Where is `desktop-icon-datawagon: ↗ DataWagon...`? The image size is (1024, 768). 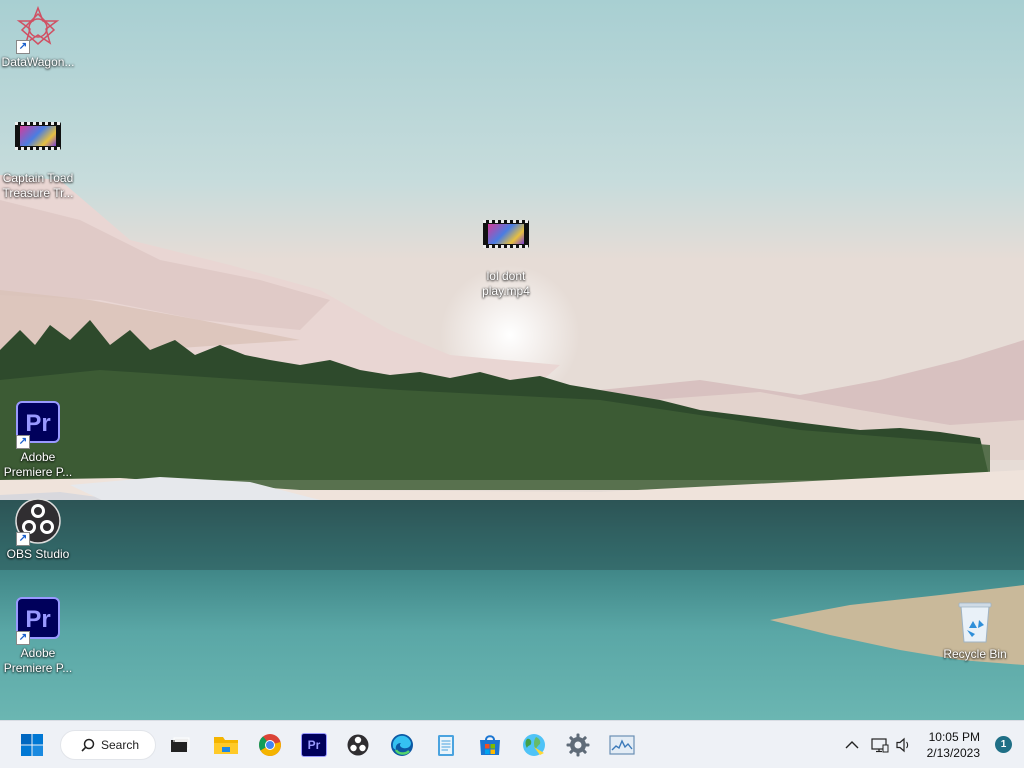 desktop-icon-datawagon: ↗ DataWagon... is located at coordinates (38, 37).